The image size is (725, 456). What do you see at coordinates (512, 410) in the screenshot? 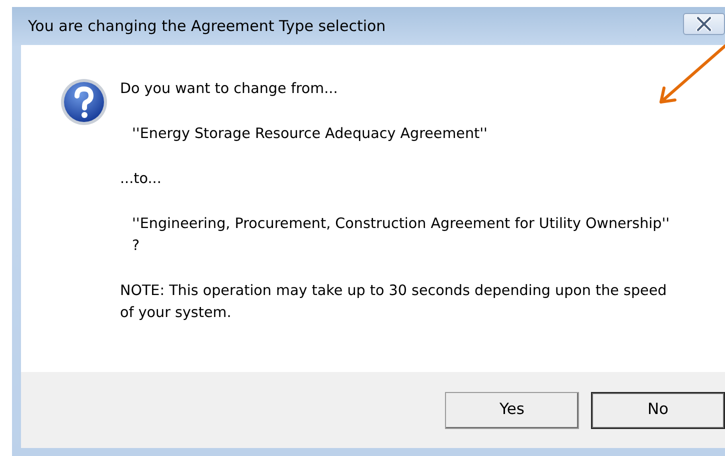
I see `yes-button: Yes` at bounding box center [512, 410].